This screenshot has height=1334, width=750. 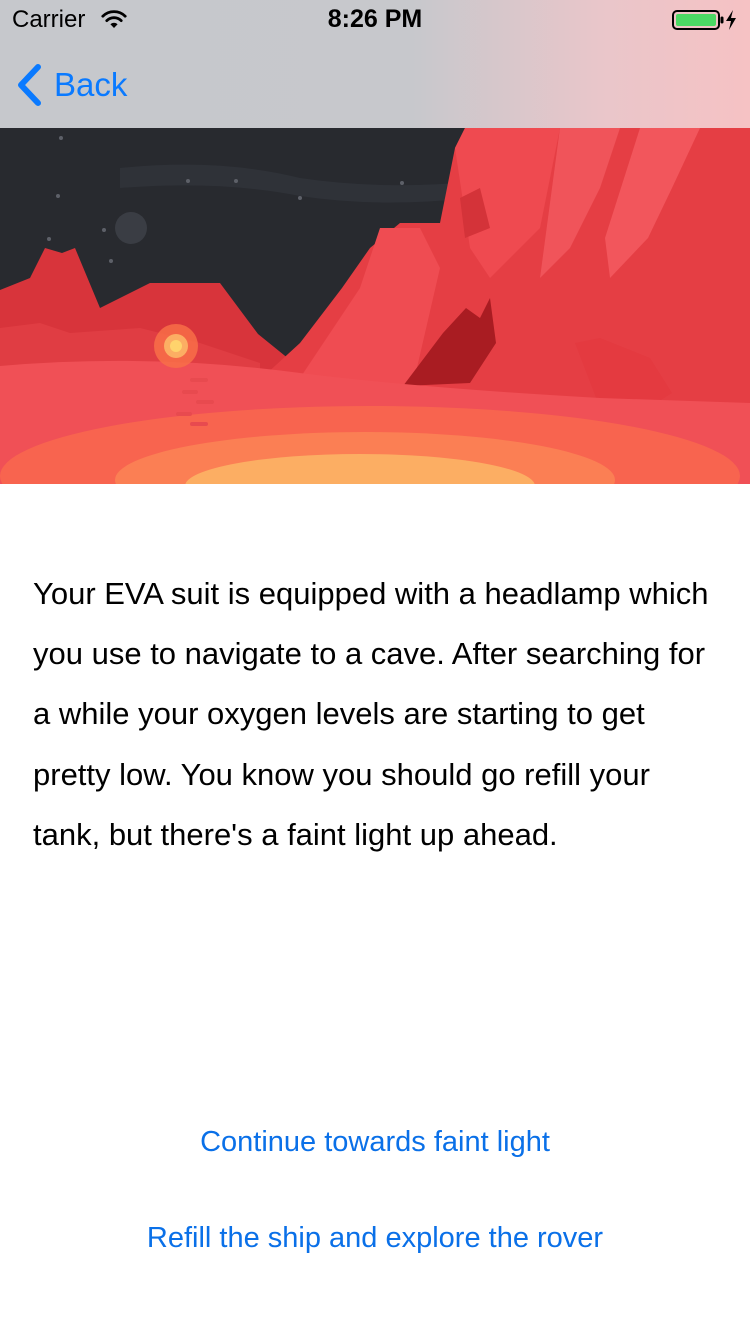 I want to click on status-bar: Carrier 8:26 PM, so click(x=375, y=20).